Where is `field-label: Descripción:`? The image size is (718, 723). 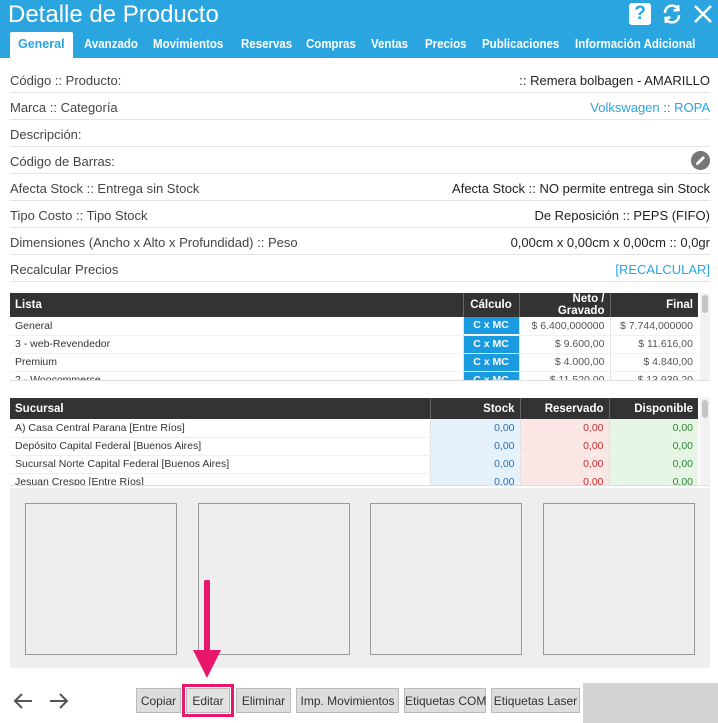 field-label: Descripción: is located at coordinates (46, 134).